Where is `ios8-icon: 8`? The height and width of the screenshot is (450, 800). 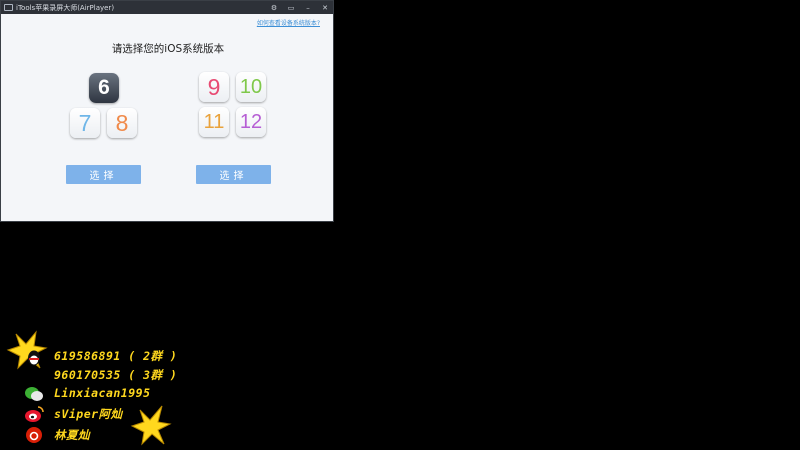 ios8-icon: 8 is located at coordinates (122, 123).